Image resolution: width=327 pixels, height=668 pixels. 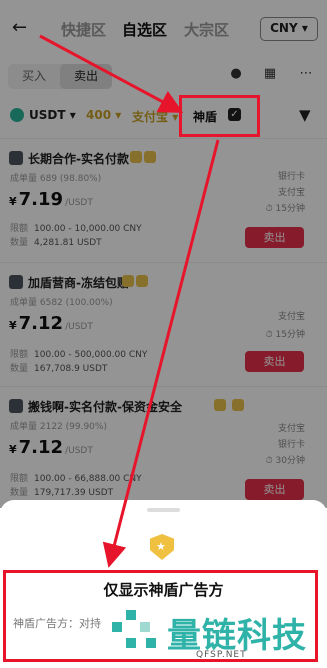 I want to click on annotation-box-shield-filter, so click(x=219, y=116).